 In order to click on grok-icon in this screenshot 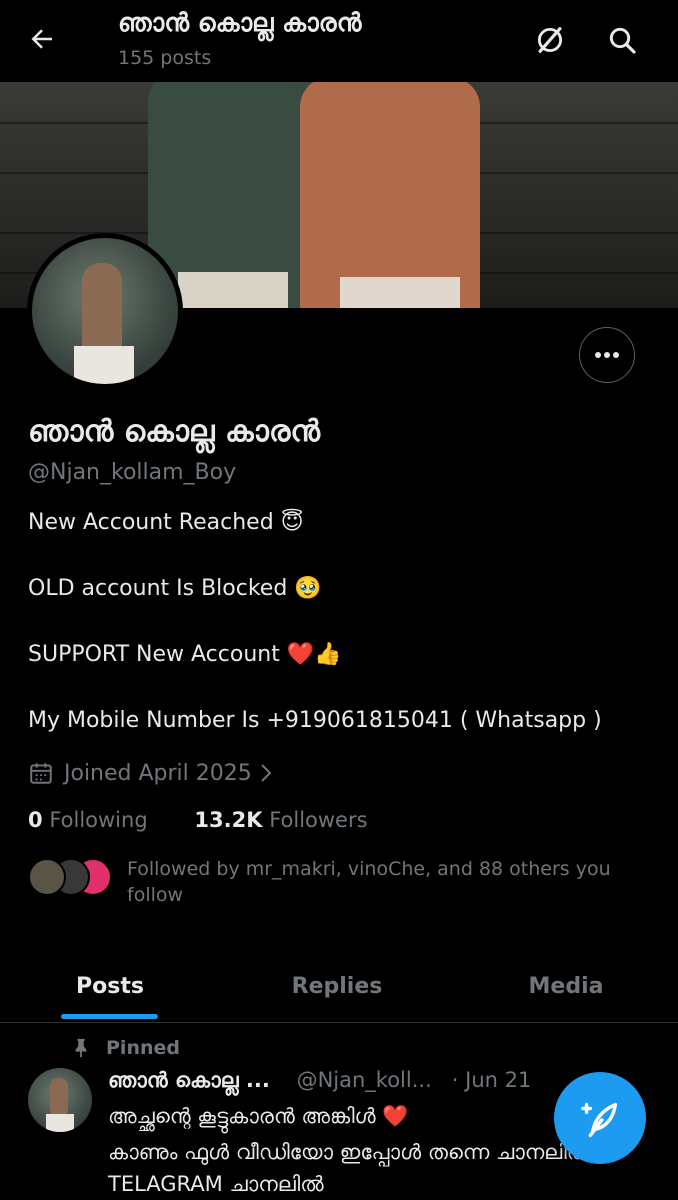, I will do `click(550, 40)`.